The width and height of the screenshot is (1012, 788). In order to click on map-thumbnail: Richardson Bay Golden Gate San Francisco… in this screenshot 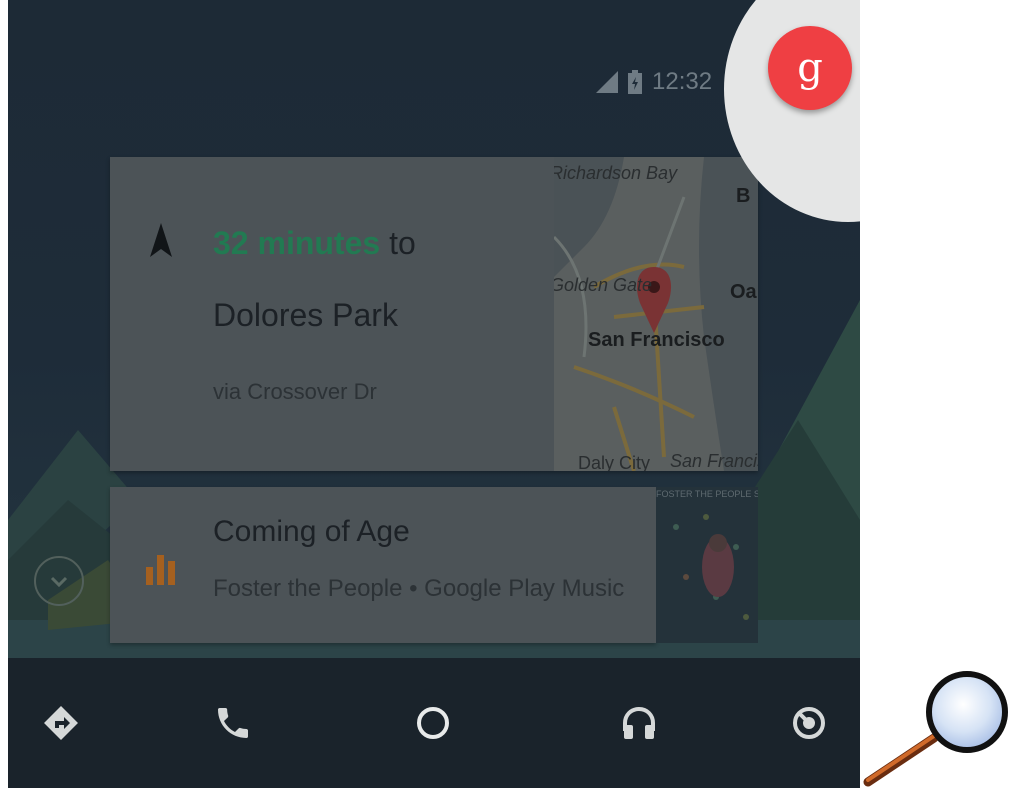, I will do `click(656, 314)`.